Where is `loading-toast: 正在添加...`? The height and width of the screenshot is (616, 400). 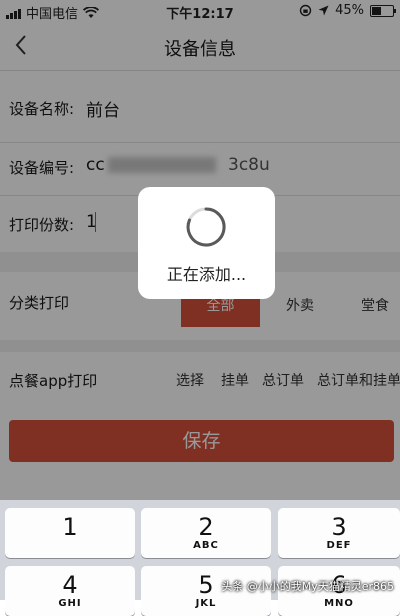 loading-toast: 正在添加... is located at coordinates (206, 243).